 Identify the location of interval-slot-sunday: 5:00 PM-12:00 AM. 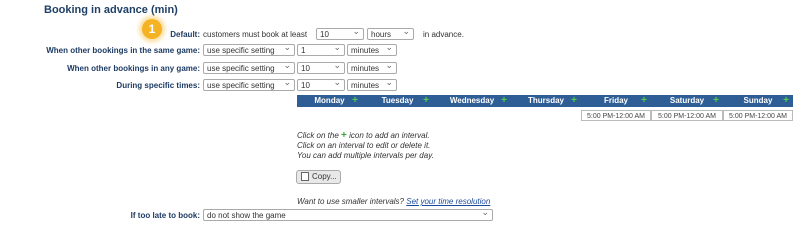
(758, 115).